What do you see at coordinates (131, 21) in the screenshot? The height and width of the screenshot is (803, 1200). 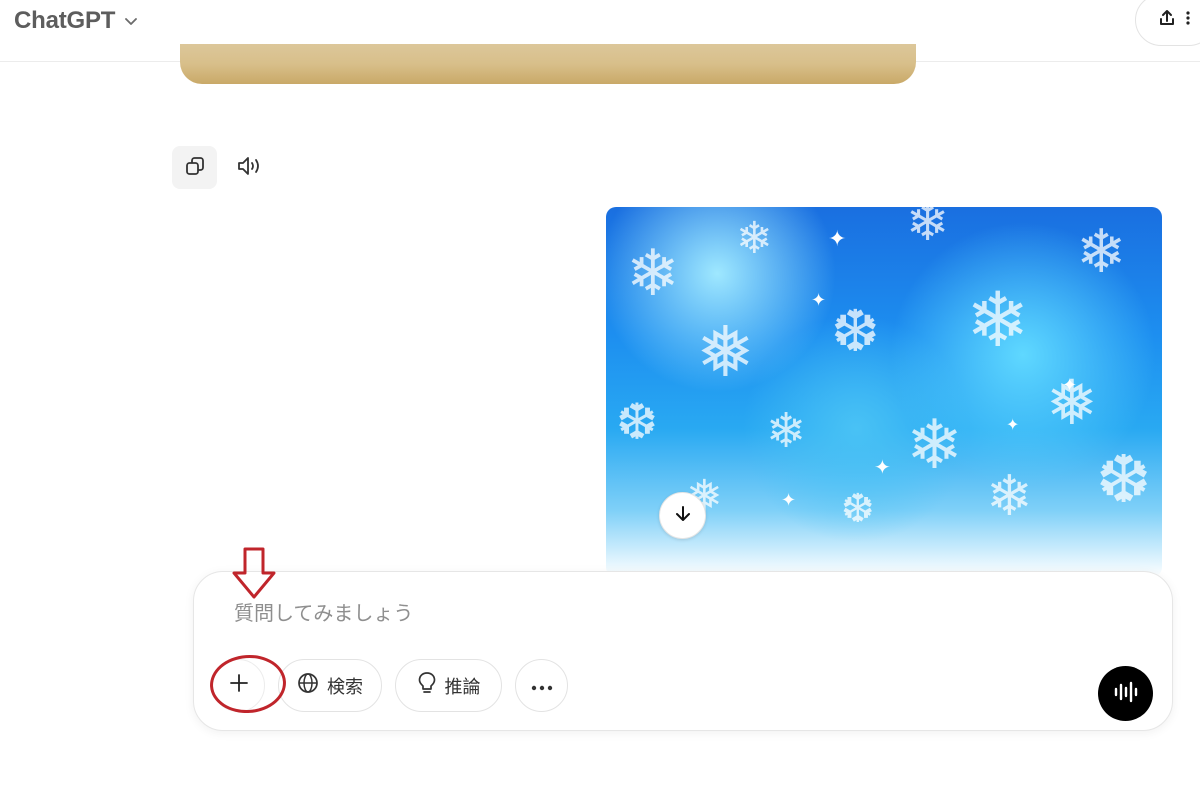 I see `chevron-down-icon` at bounding box center [131, 21].